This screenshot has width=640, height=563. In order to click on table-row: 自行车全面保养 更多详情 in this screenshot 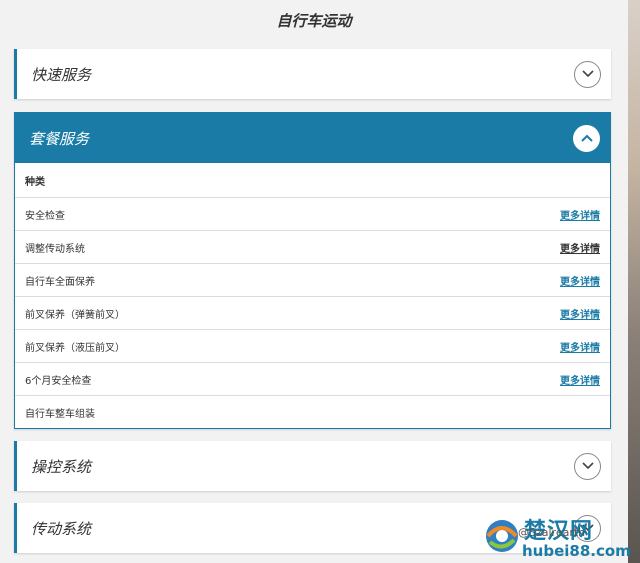, I will do `click(312, 279)`.